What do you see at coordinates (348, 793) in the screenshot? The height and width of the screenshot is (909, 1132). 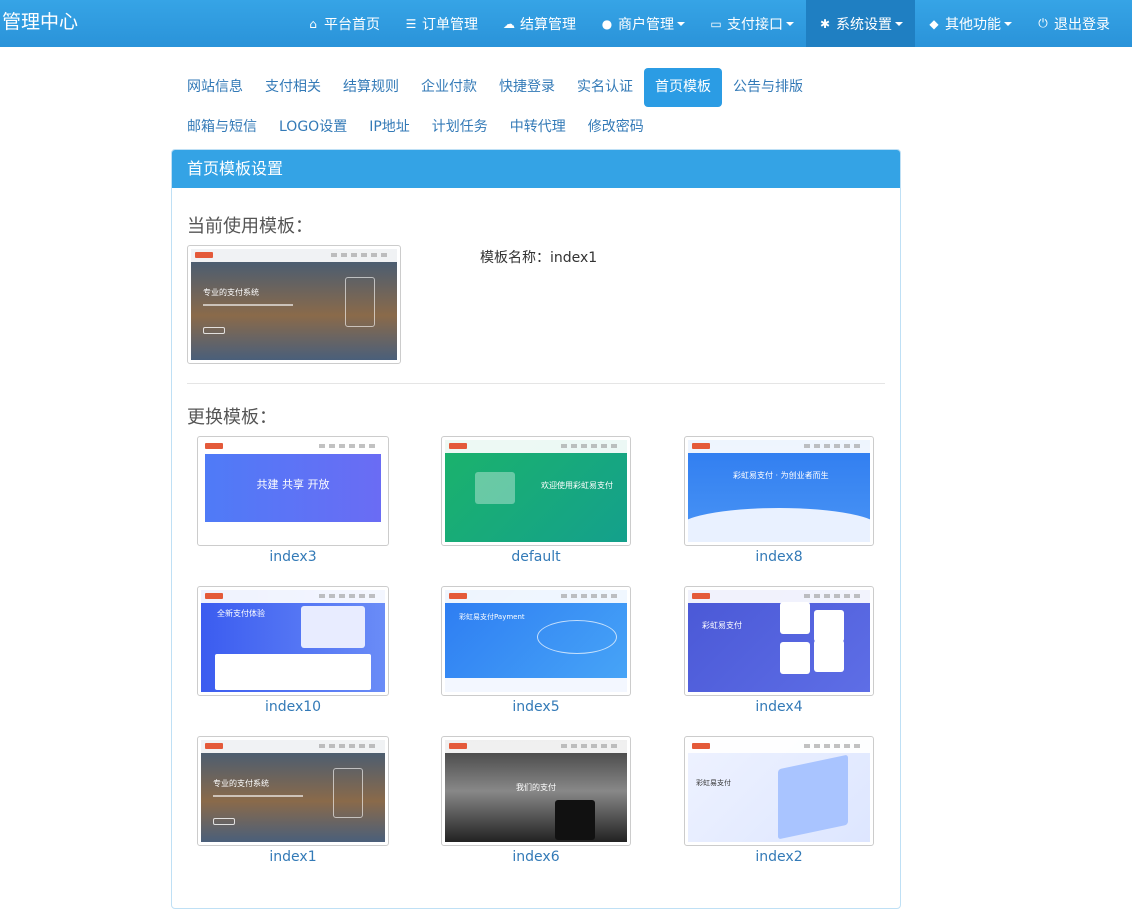 I see `preview-phone` at bounding box center [348, 793].